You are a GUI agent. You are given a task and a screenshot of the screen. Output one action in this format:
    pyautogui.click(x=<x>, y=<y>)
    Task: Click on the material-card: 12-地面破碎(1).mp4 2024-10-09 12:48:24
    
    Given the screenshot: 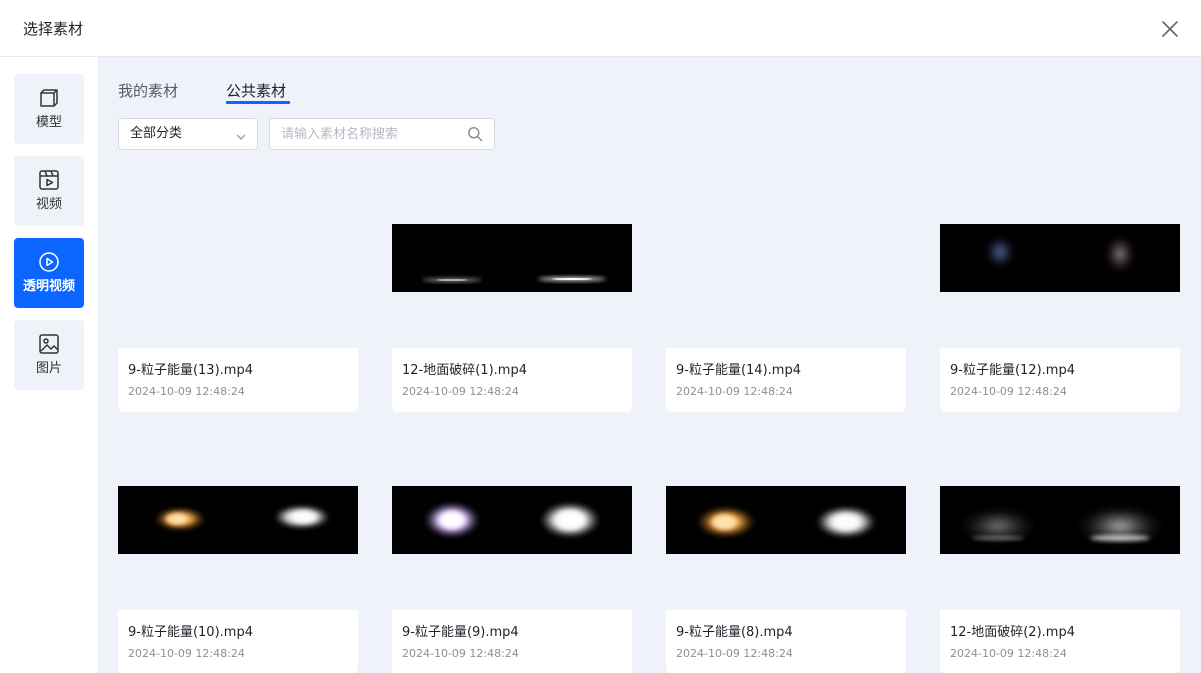 What is the action you would take?
    pyautogui.click(x=512, y=290)
    